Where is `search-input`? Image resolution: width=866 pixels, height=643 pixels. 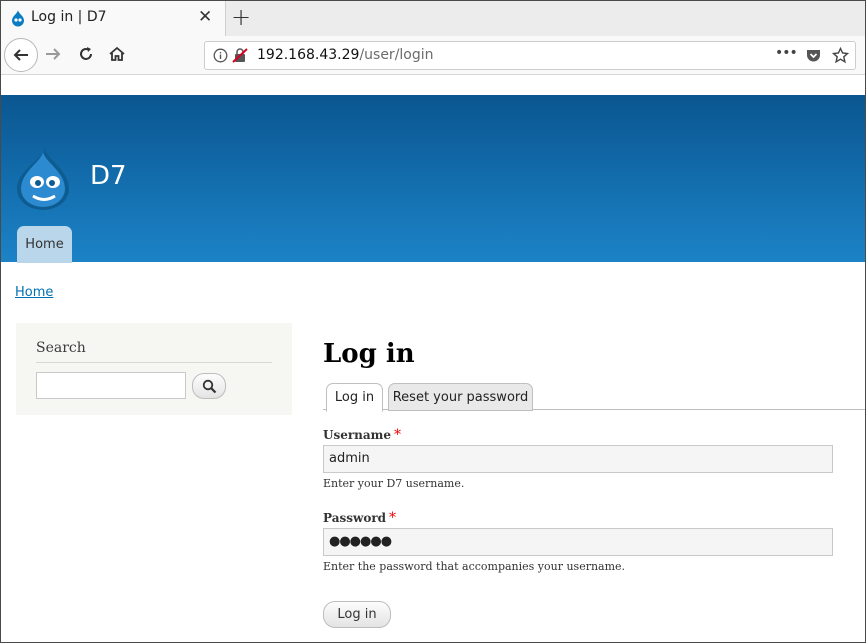
search-input is located at coordinates (111, 385).